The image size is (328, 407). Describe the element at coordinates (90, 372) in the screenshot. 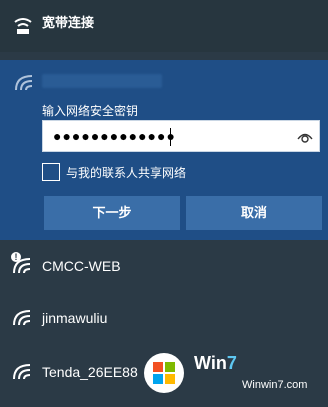

I see `network-name: Tenda_26EE88` at that location.